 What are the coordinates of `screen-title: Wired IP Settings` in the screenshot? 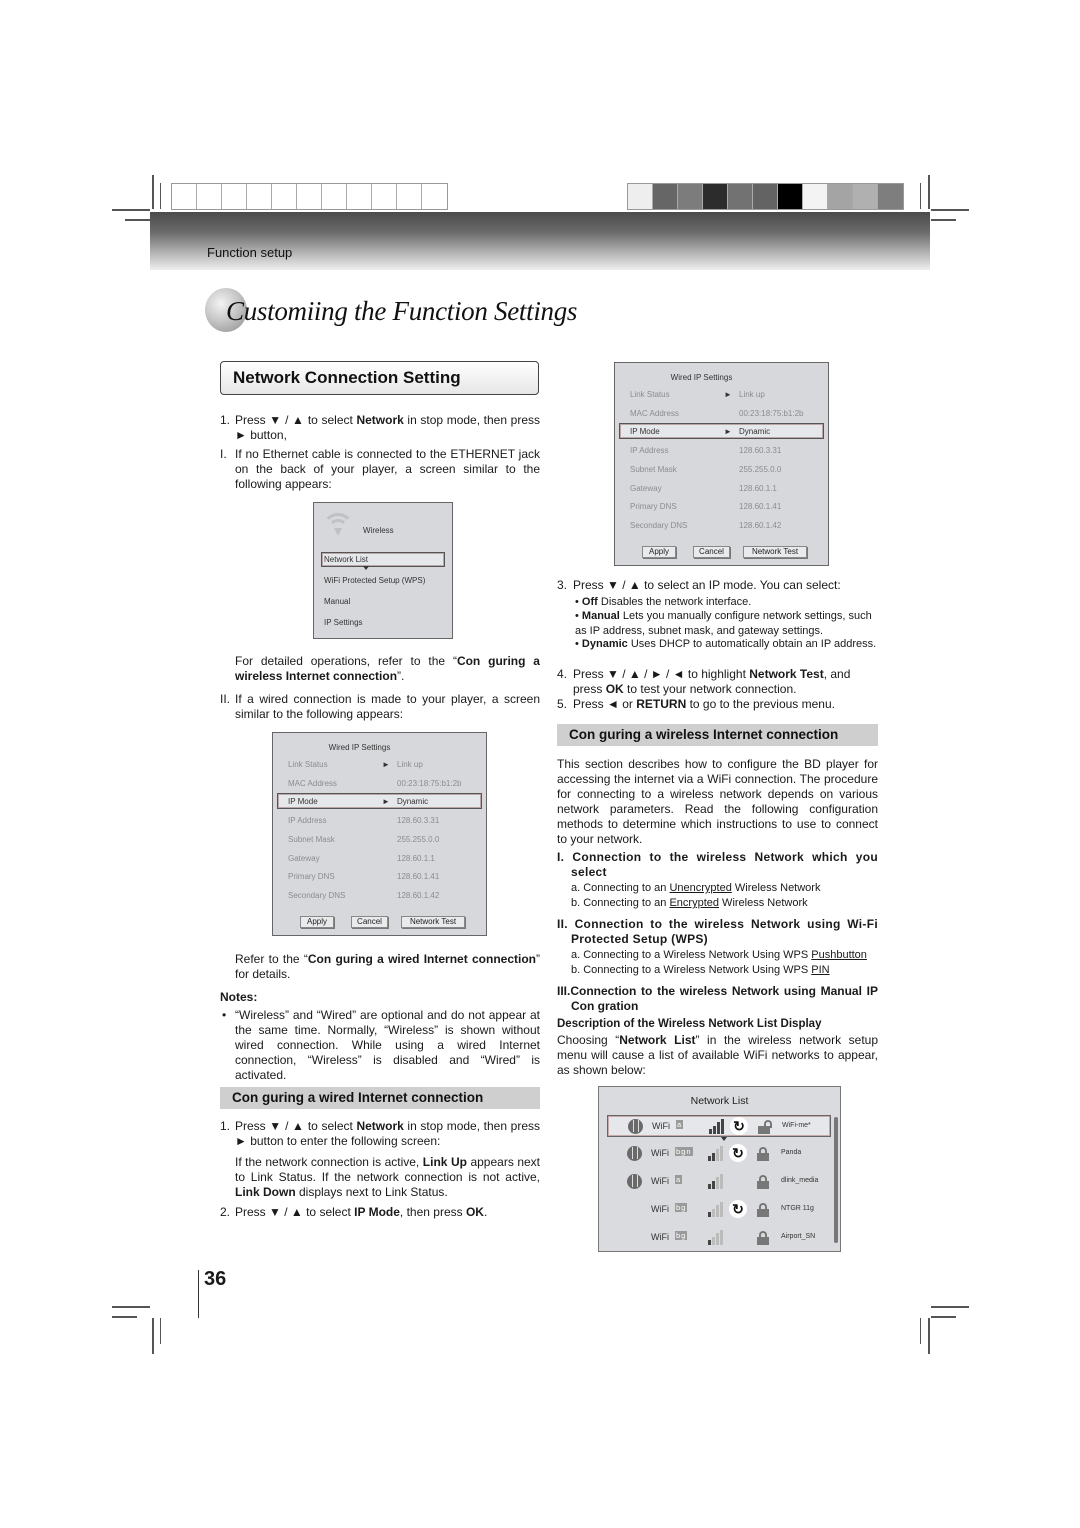 It's located at (359, 747).